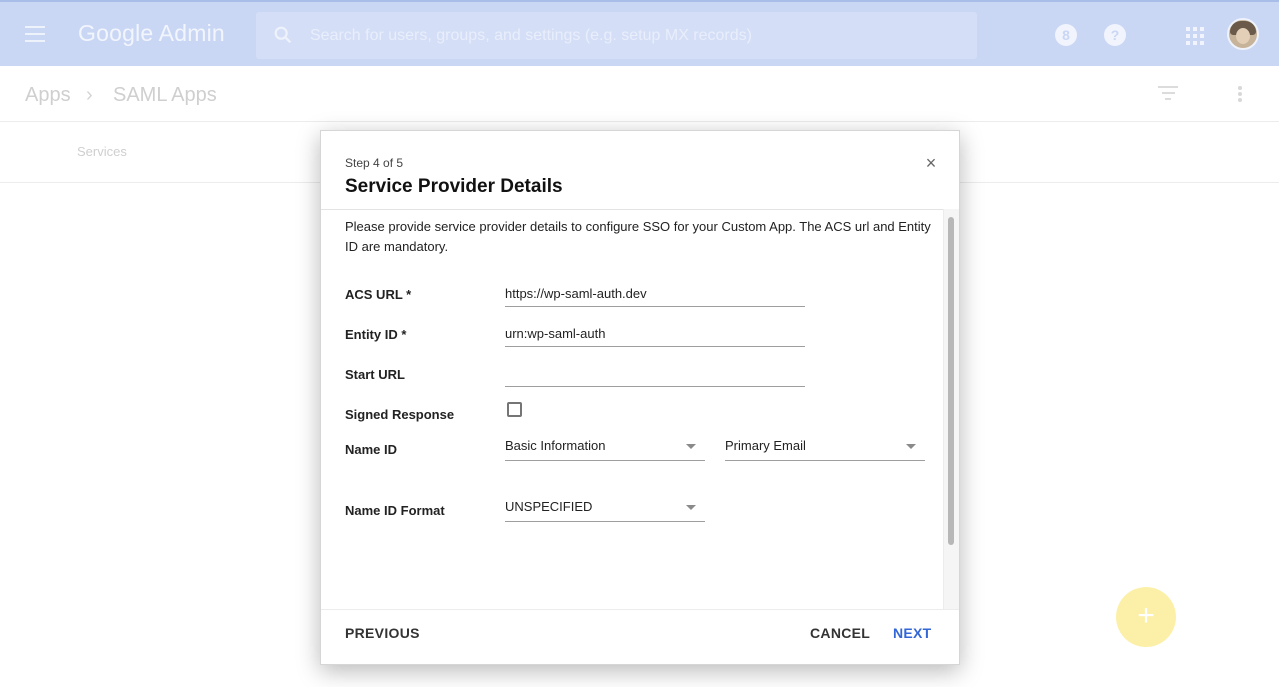 This screenshot has width=1279, height=687. What do you see at coordinates (395, 510) in the screenshot?
I see `name-id-format-label: Name ID Format` at bounding box center [395, 510].